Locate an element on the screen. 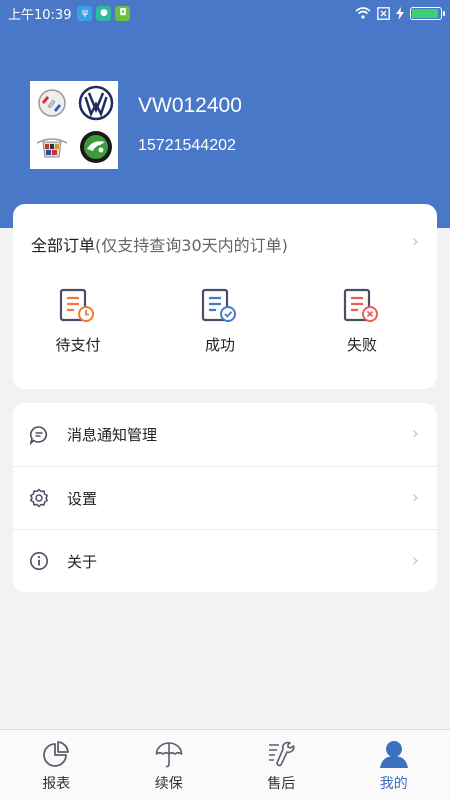  order-success-icon is located at coordinates (218, 305).